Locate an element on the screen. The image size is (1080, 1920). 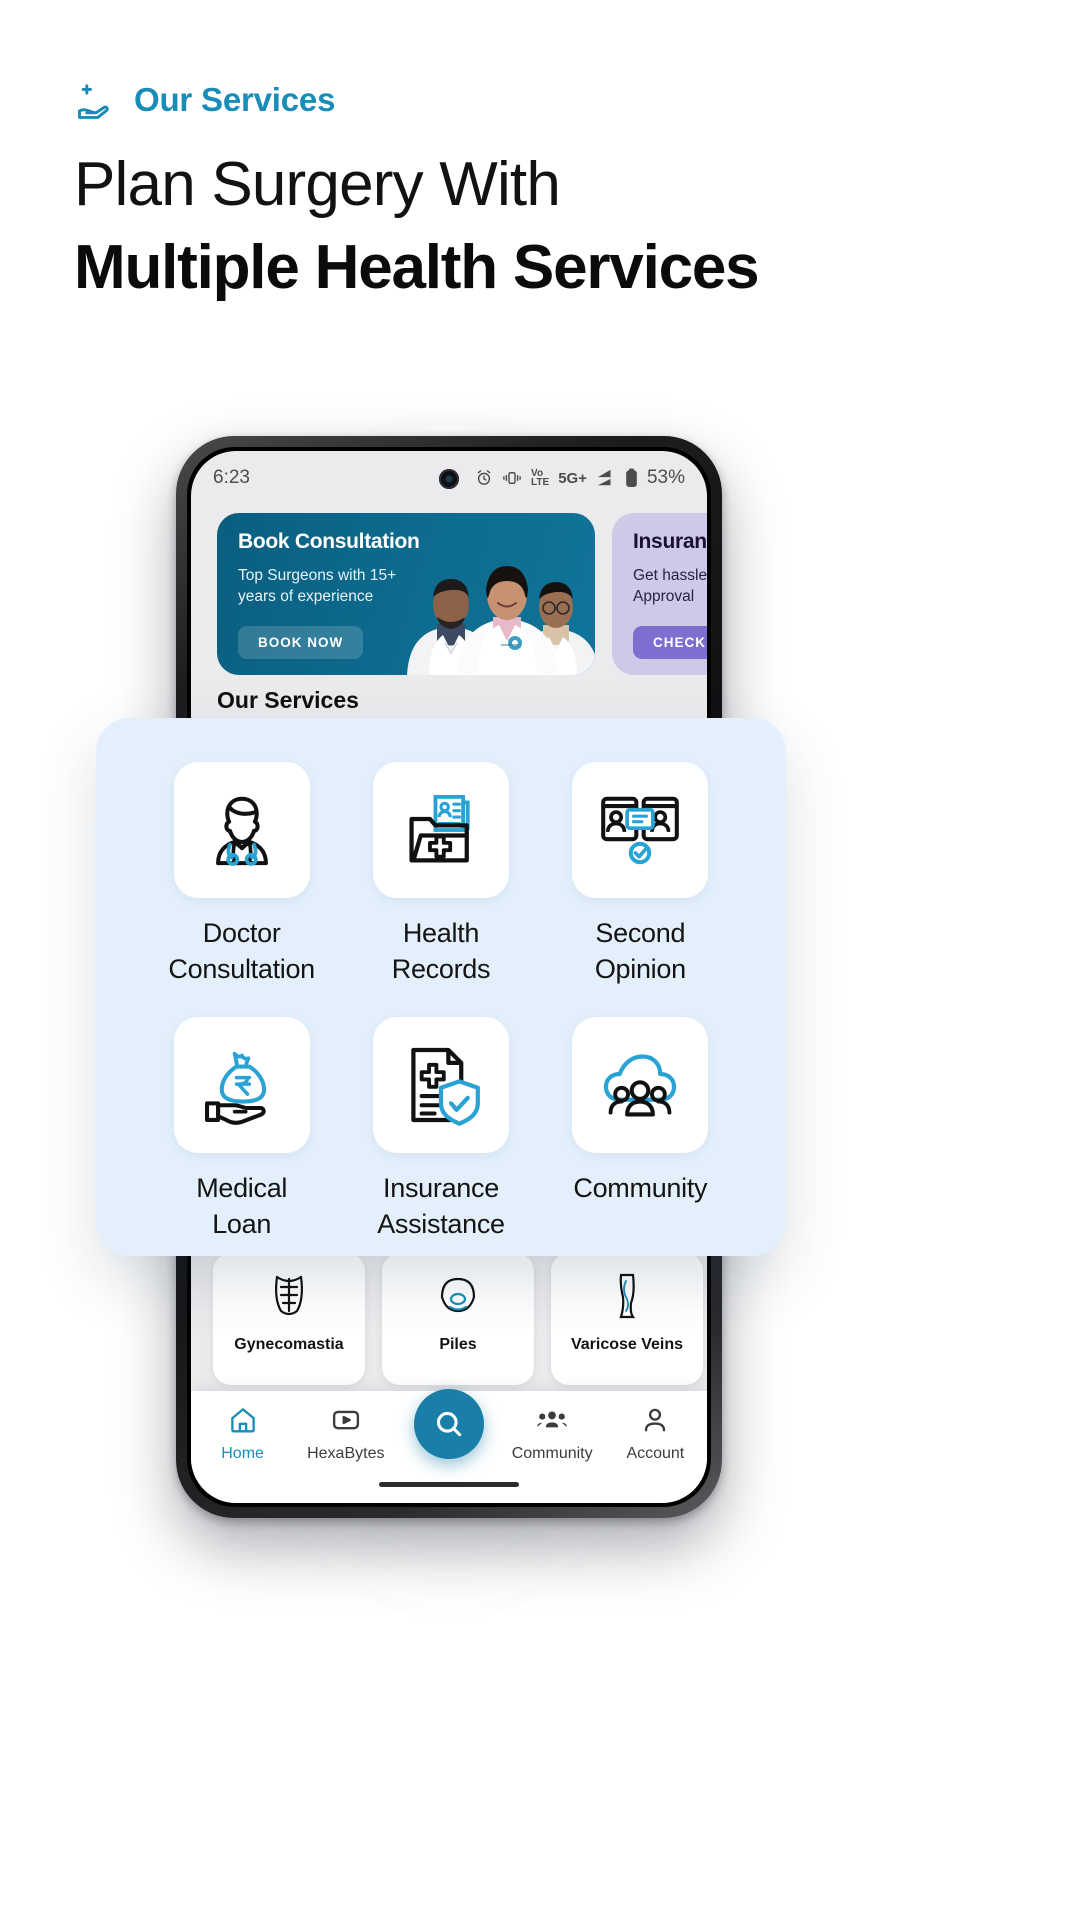
book-now-button: BOOK NOW is located at coordinates (301, 642).